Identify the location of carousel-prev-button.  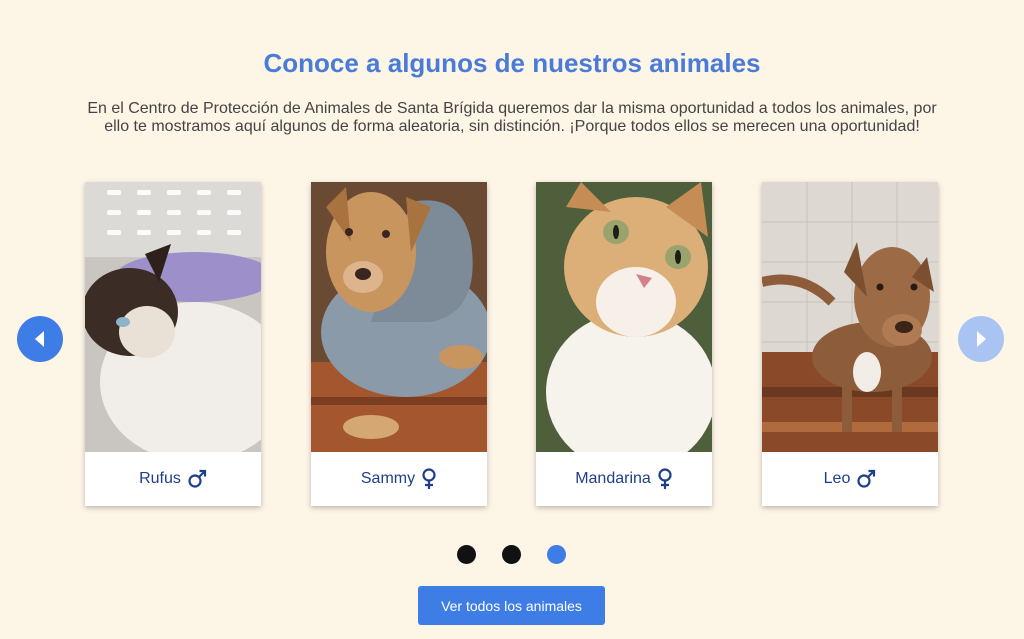
(40, 339).